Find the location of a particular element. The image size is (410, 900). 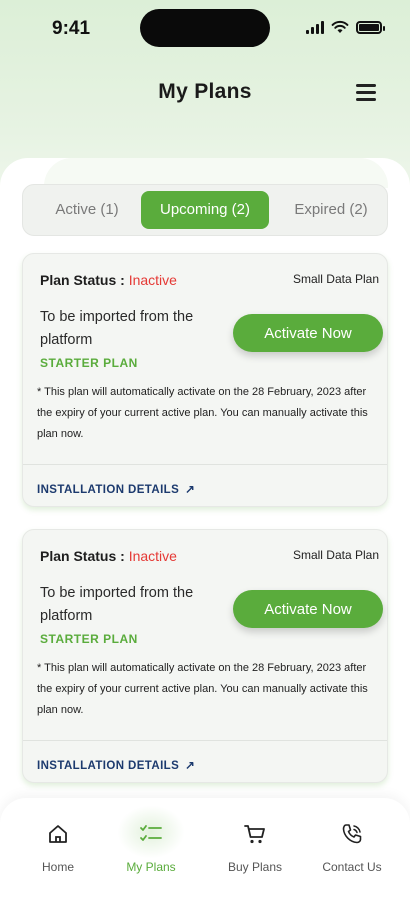

tab-upcoming: Upcoming (2) is located at coordinates (205, 210).